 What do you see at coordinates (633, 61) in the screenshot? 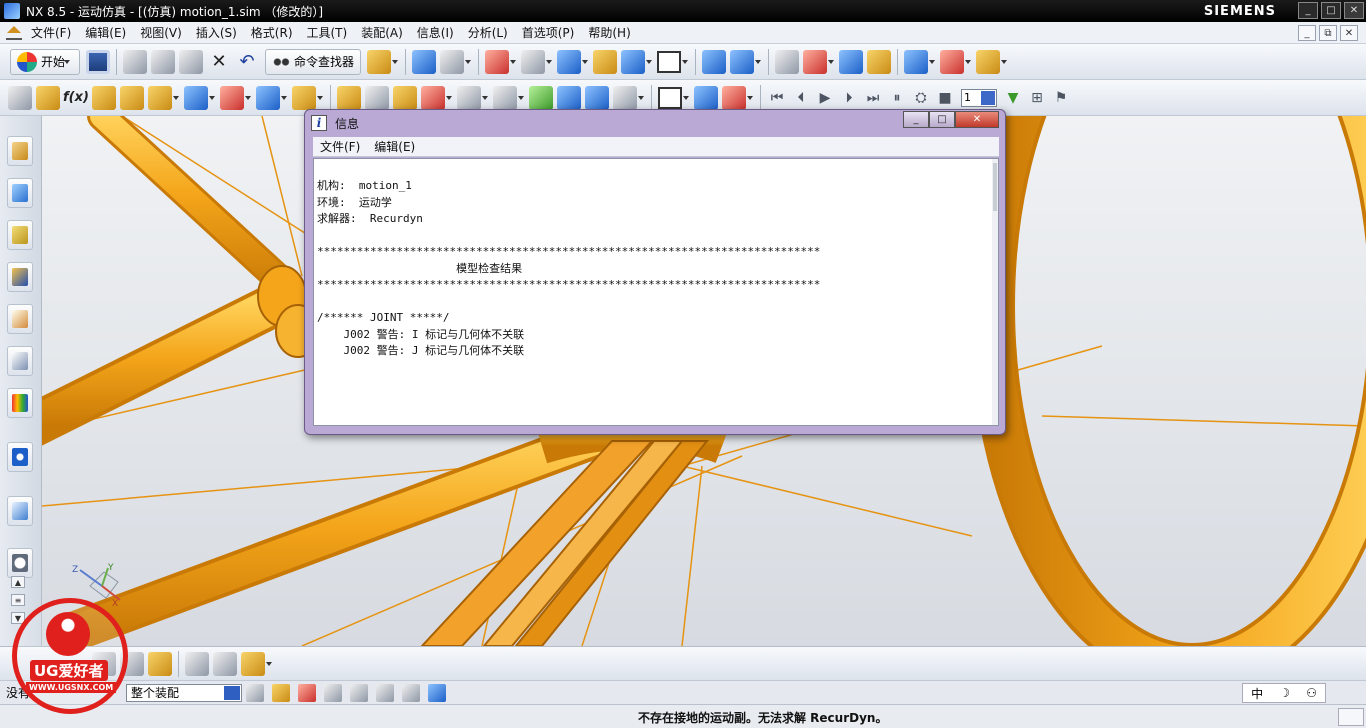
I see `clip-section-icon` at bounding box center [633, 61].